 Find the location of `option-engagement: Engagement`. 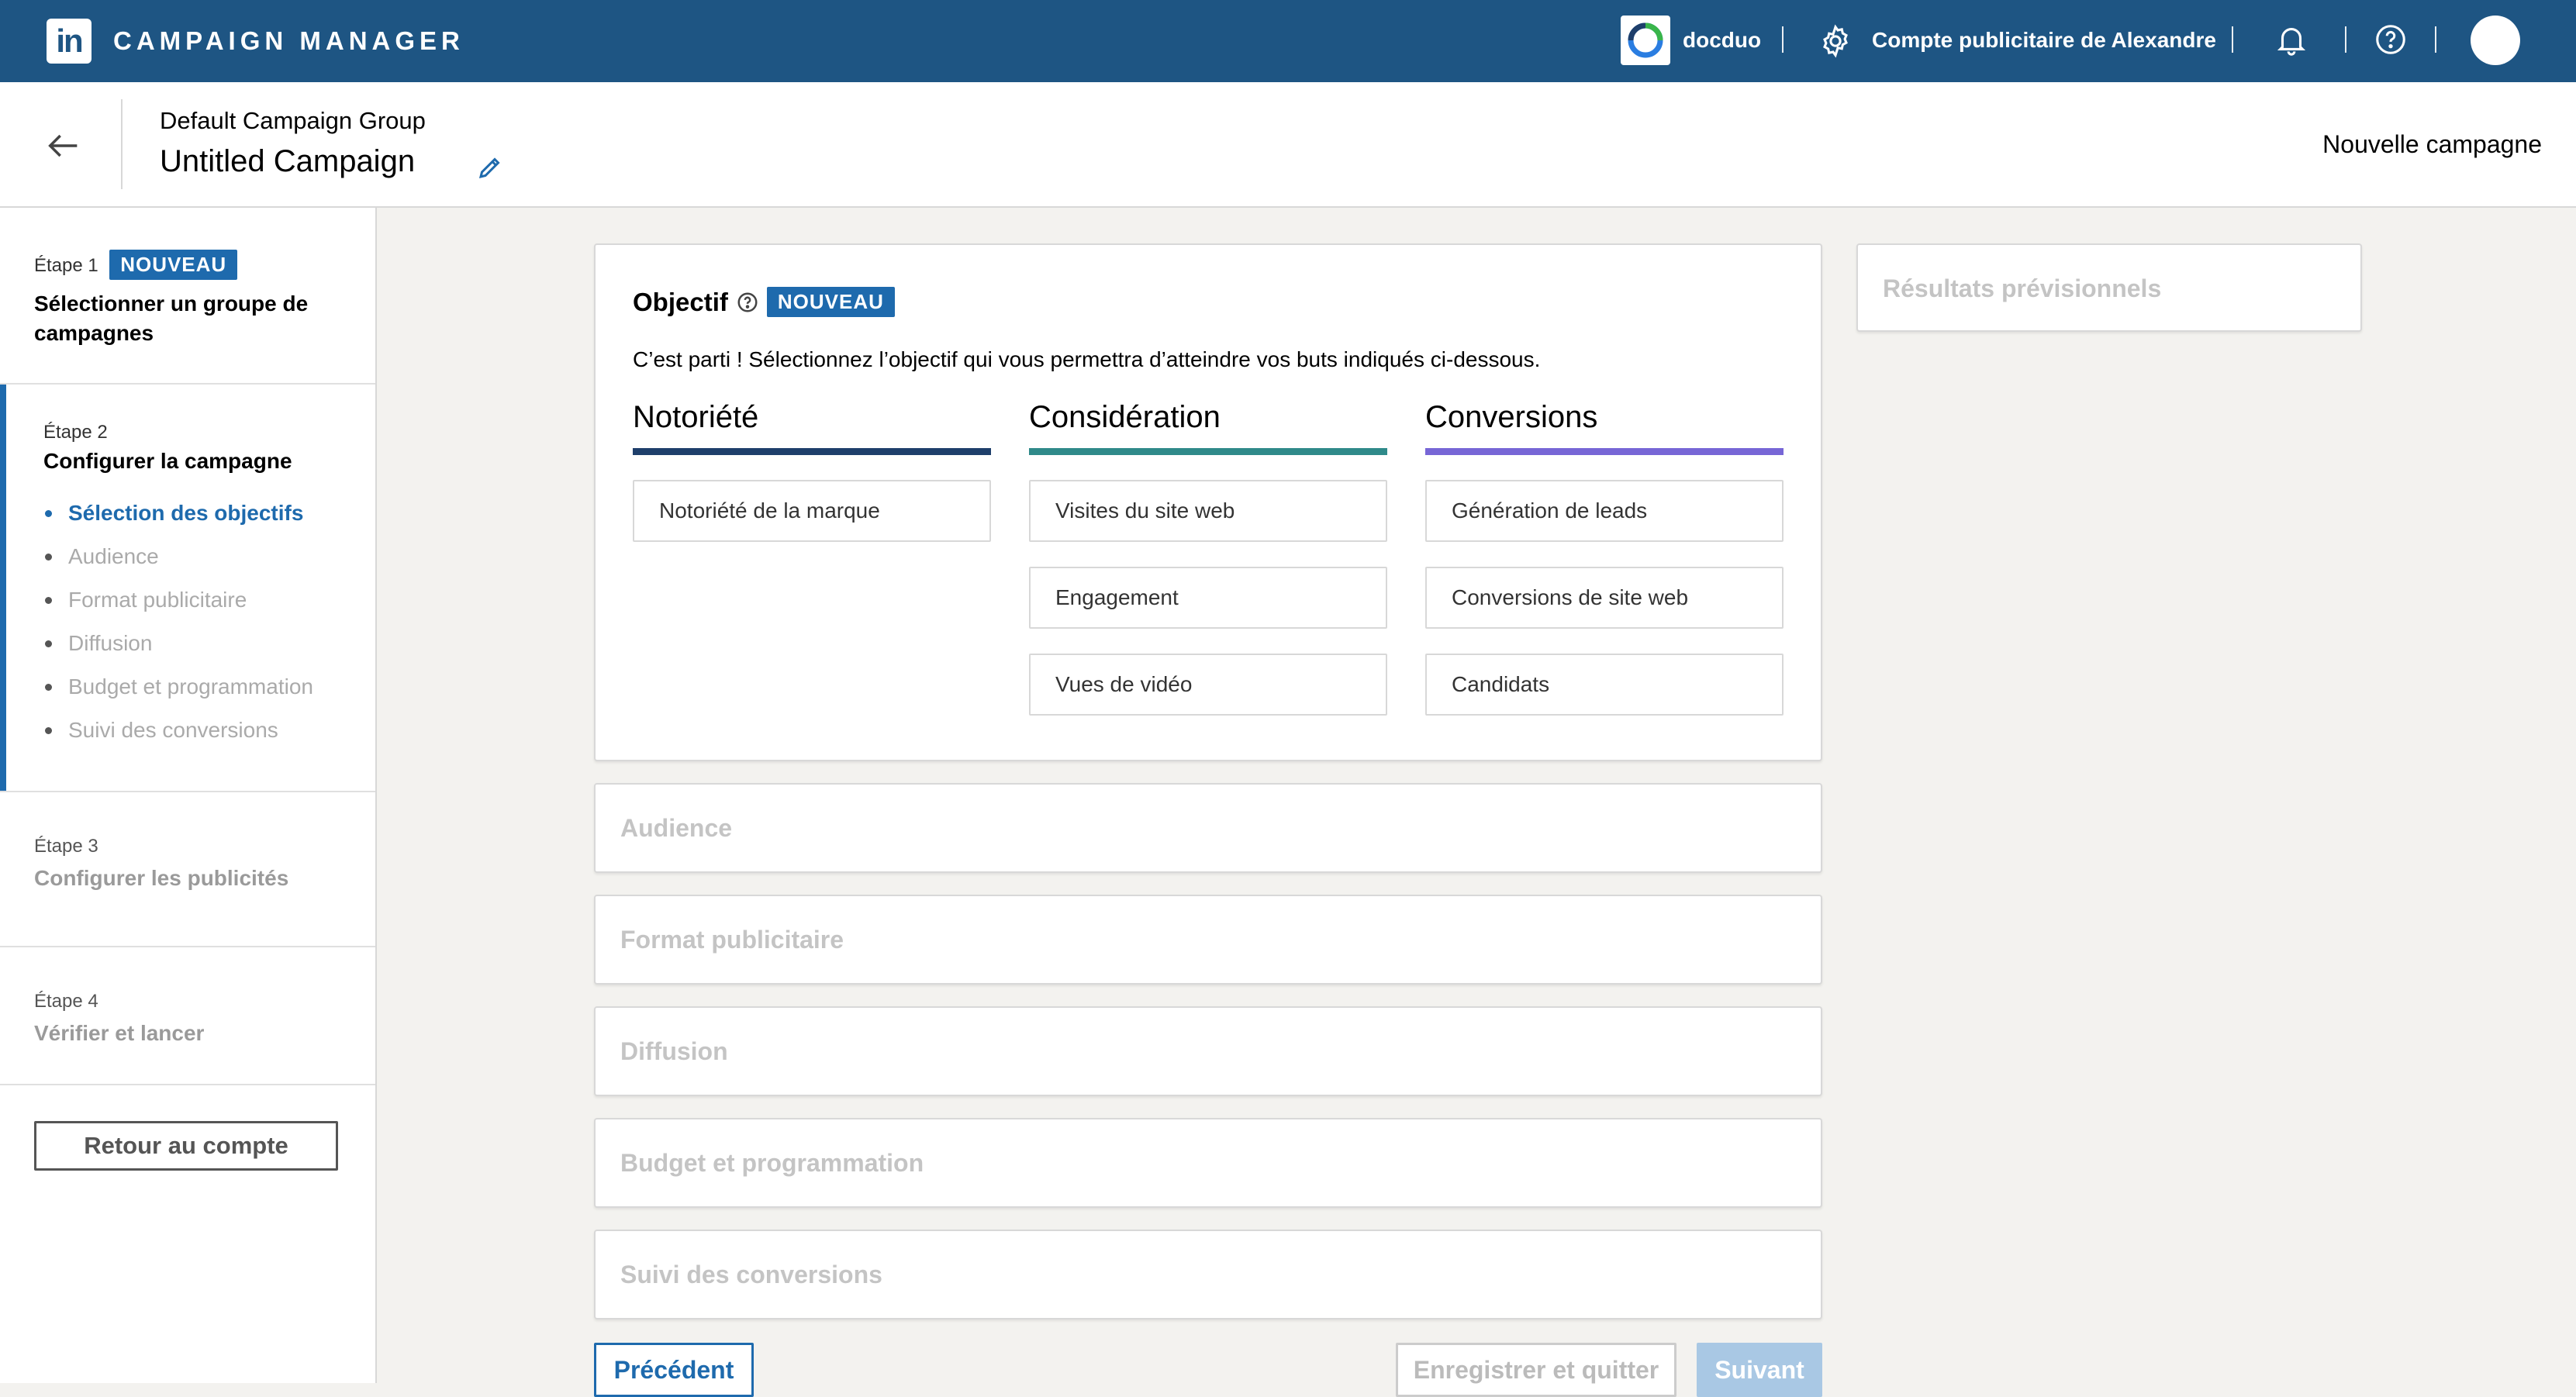

option-engagement: Engagement is located at coordinates (1208, 598).